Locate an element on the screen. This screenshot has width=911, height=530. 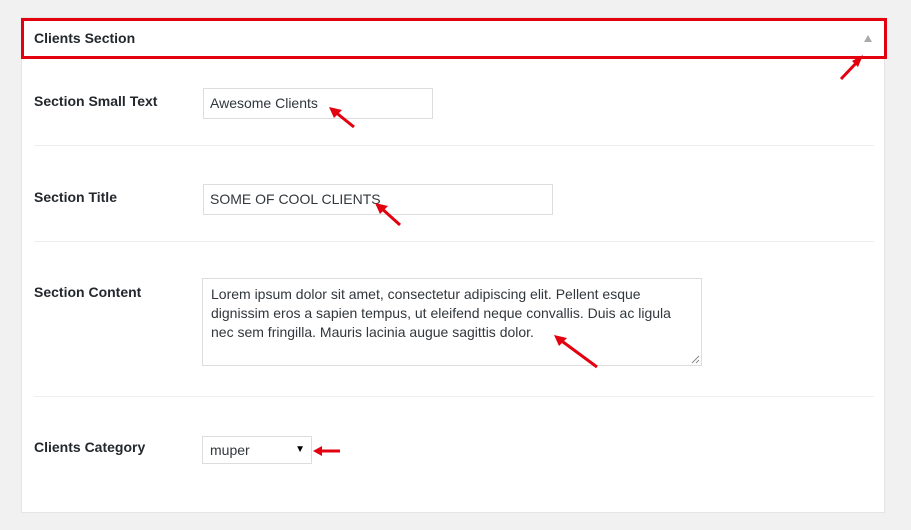
caret-down-icon: ▼ is located at coordinates (300, 449).